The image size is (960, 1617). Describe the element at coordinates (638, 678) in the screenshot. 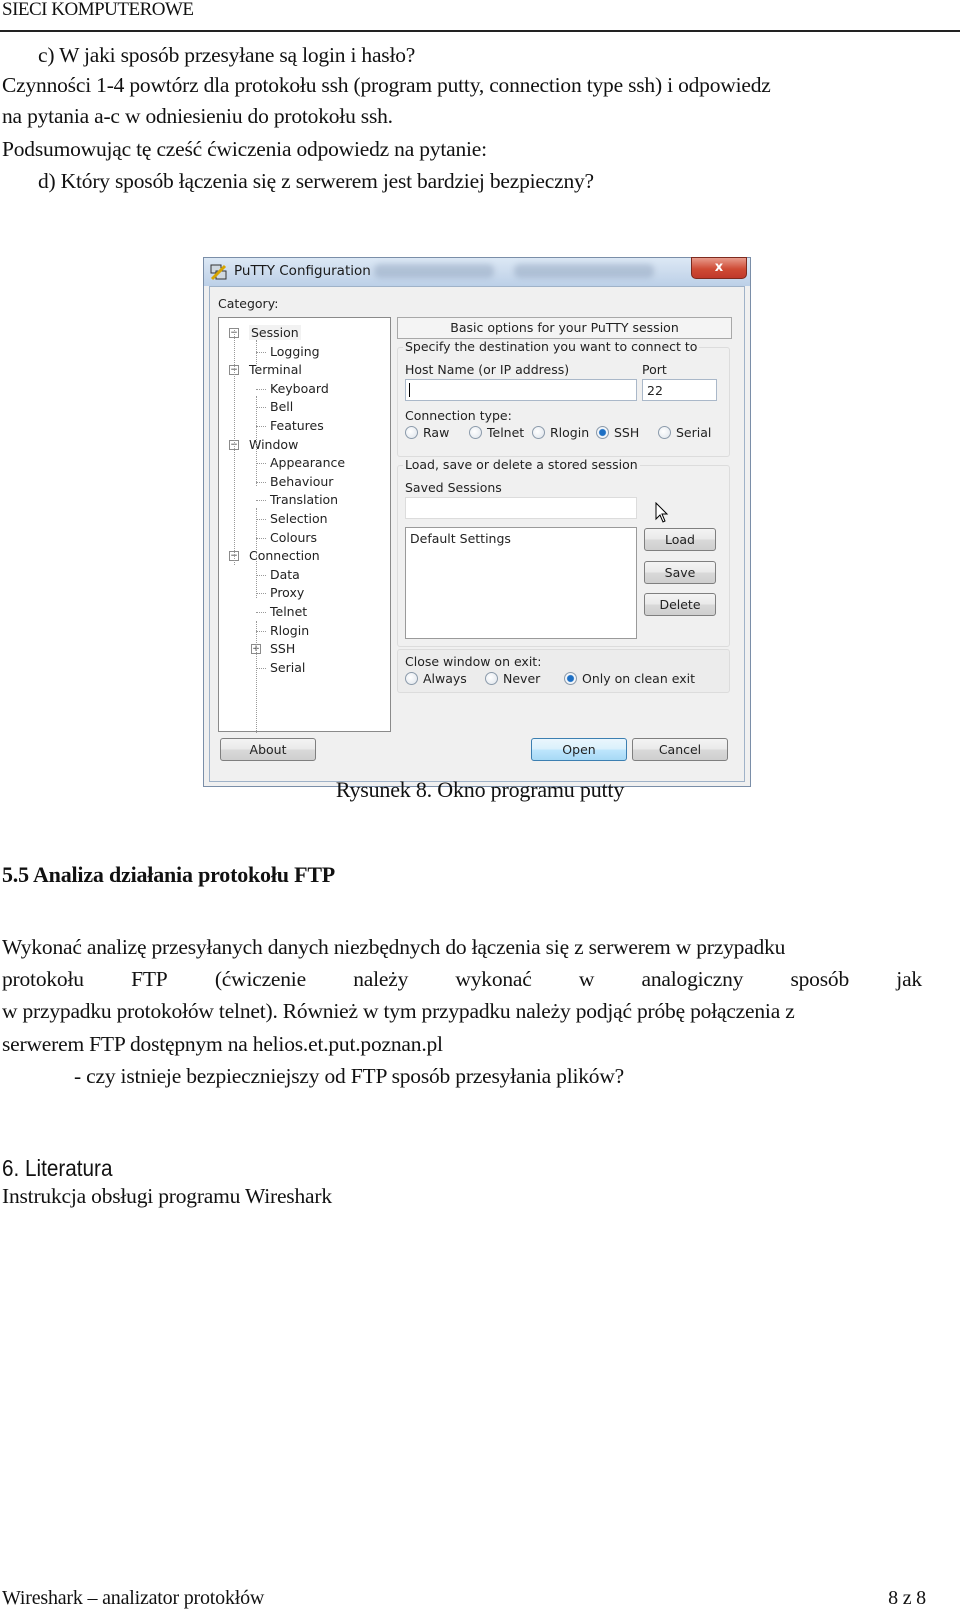

I see `radio-label: Only on clean exit` at that location.